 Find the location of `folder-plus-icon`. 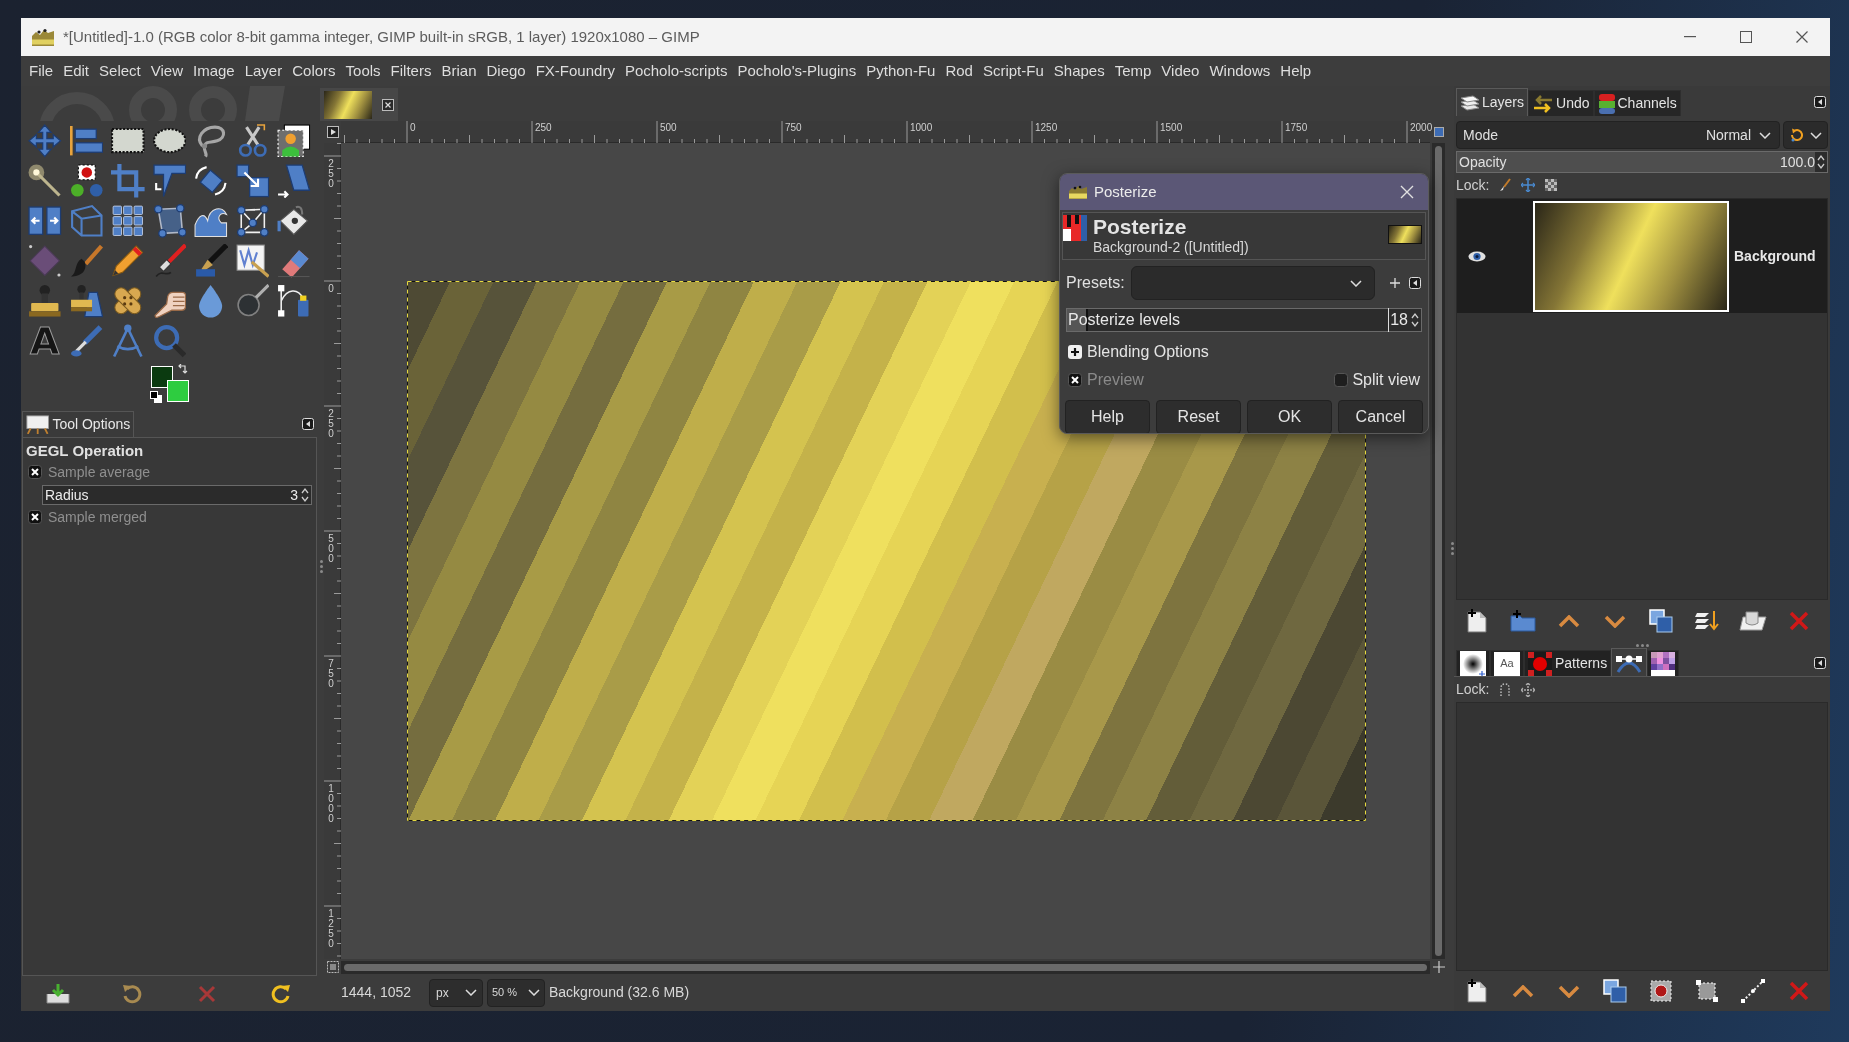

folder-plus-icon is located at coordinates (1523, 621).